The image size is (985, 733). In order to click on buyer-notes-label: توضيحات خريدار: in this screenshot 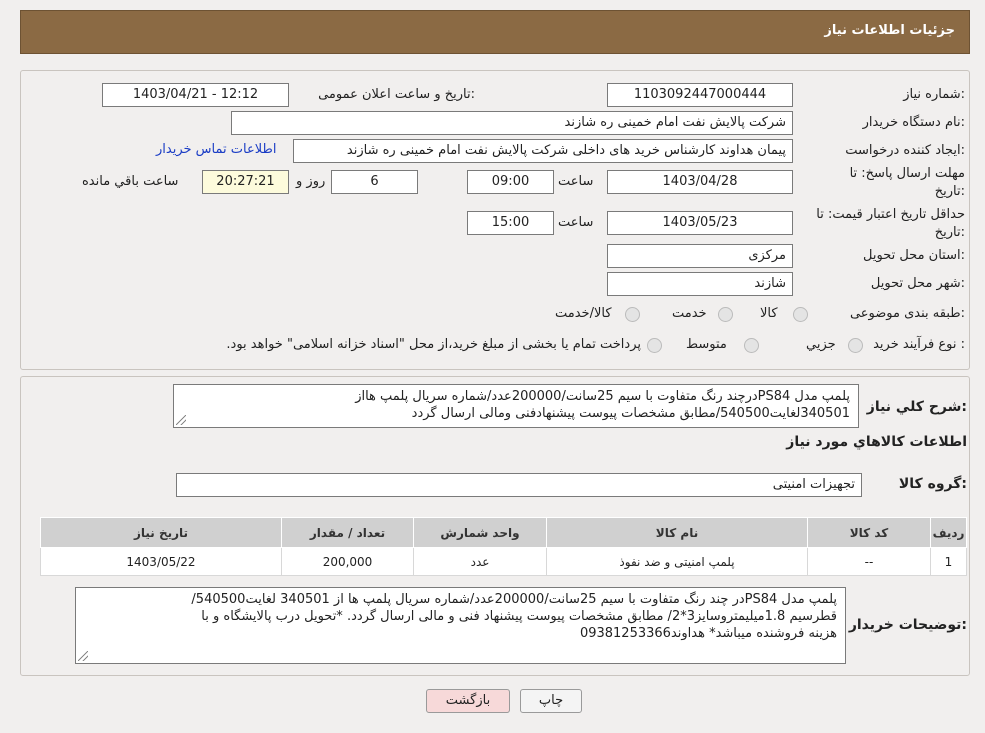, I will do `click(907, 625)`.